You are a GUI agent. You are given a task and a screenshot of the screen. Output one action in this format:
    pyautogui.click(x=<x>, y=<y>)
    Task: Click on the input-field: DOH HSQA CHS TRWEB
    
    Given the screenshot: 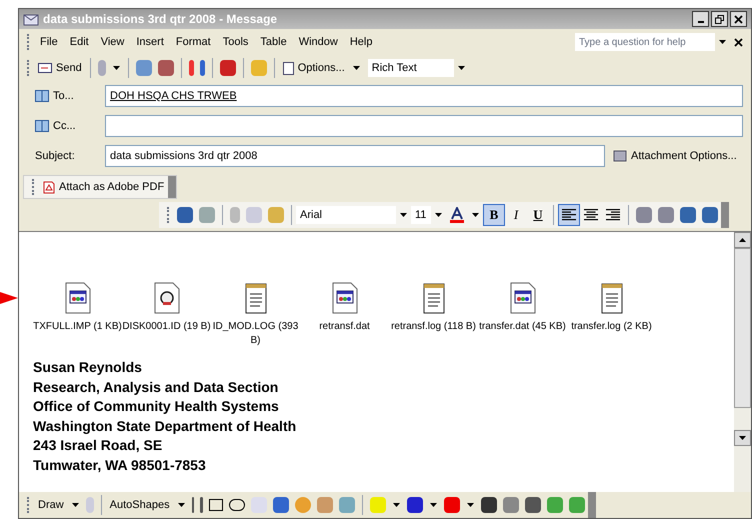 What is the action you would take?
    pyautogui.click(x=424, y=96)
    